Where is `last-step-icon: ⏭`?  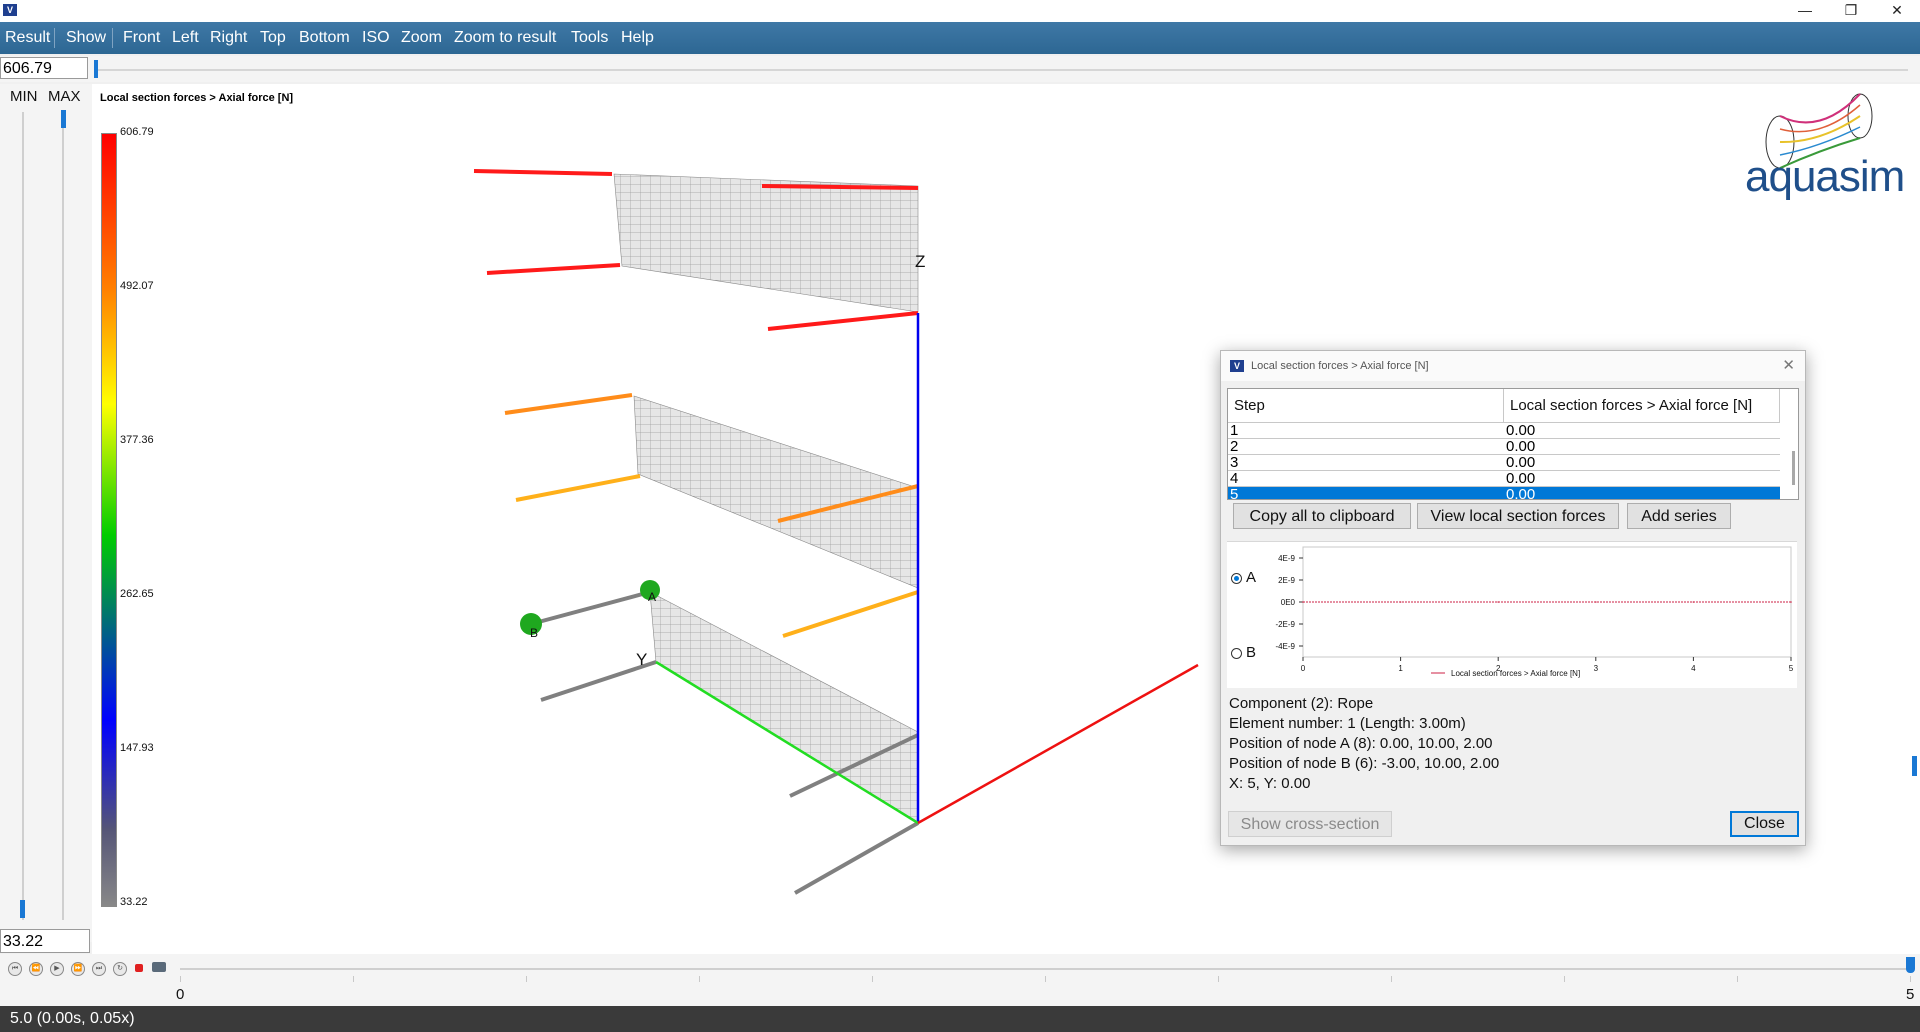
last-step-icon: ⏭ is located at coordinates (99, 969).